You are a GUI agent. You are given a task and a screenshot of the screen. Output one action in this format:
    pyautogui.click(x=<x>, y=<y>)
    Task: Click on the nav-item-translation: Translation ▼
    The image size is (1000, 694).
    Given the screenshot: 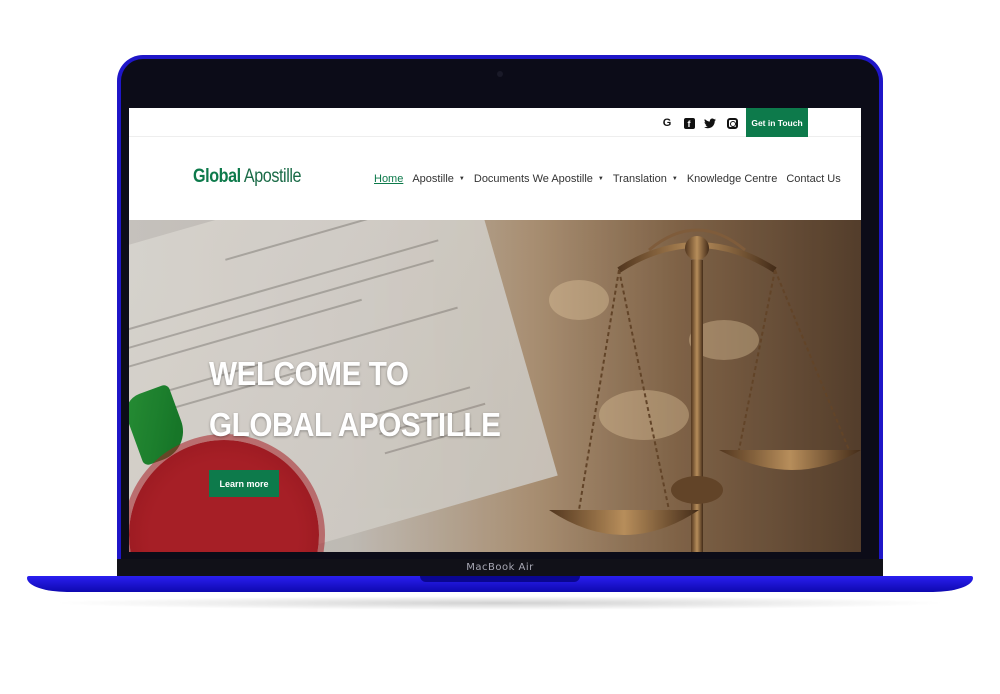 What is the action you would take?
    pyautogui.click(x=645, y=179)
    